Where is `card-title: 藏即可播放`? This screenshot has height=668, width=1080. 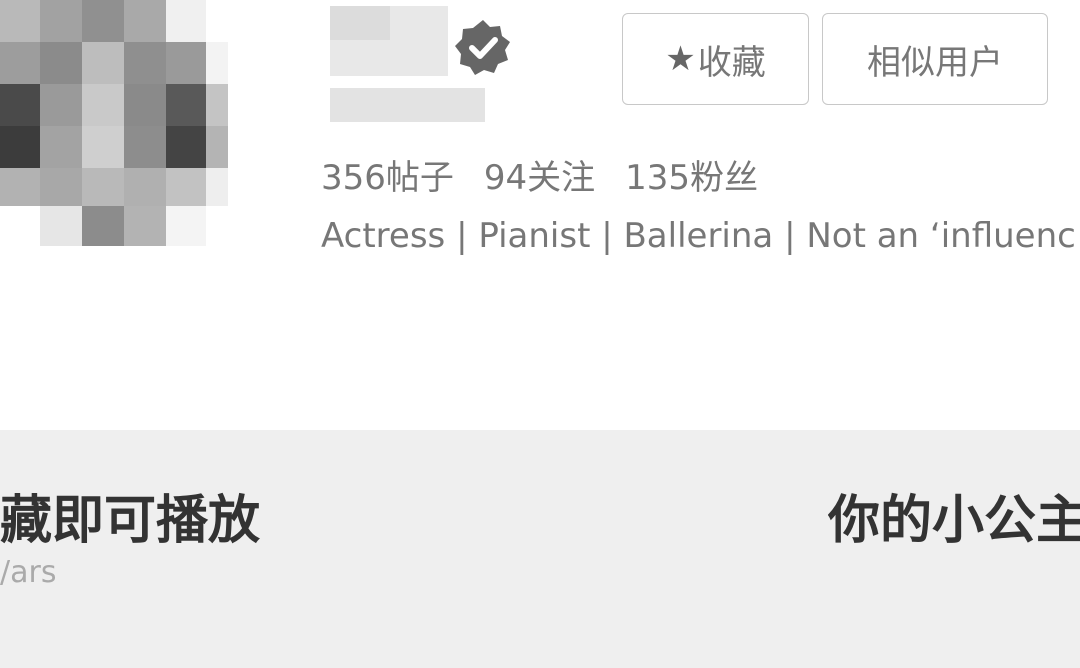
card-title: 藏即可播放 is located at coordinates (130, 515).